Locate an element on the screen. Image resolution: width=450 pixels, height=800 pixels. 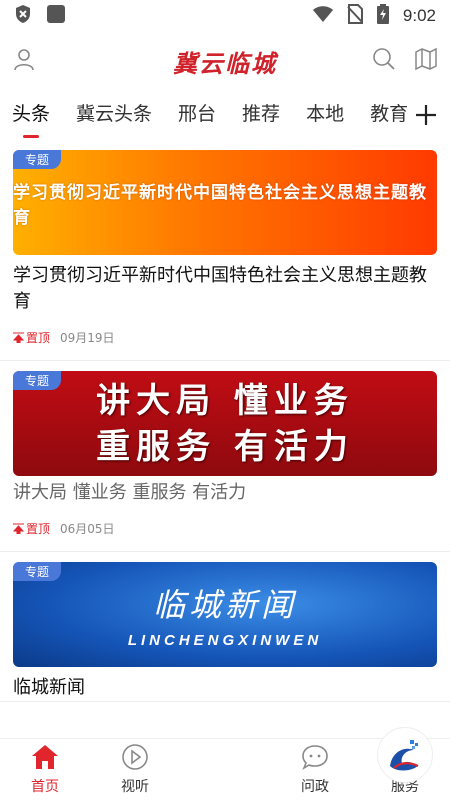
banner-title: 临城新闻 is located at coordinates (224, 605).